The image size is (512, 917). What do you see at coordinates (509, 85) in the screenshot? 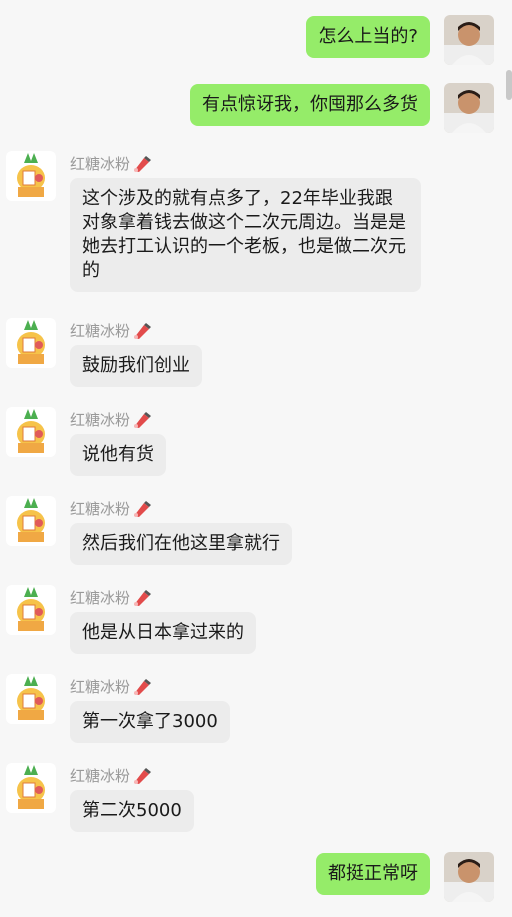
I see `scrollbar` at bounding box center [509, 85].